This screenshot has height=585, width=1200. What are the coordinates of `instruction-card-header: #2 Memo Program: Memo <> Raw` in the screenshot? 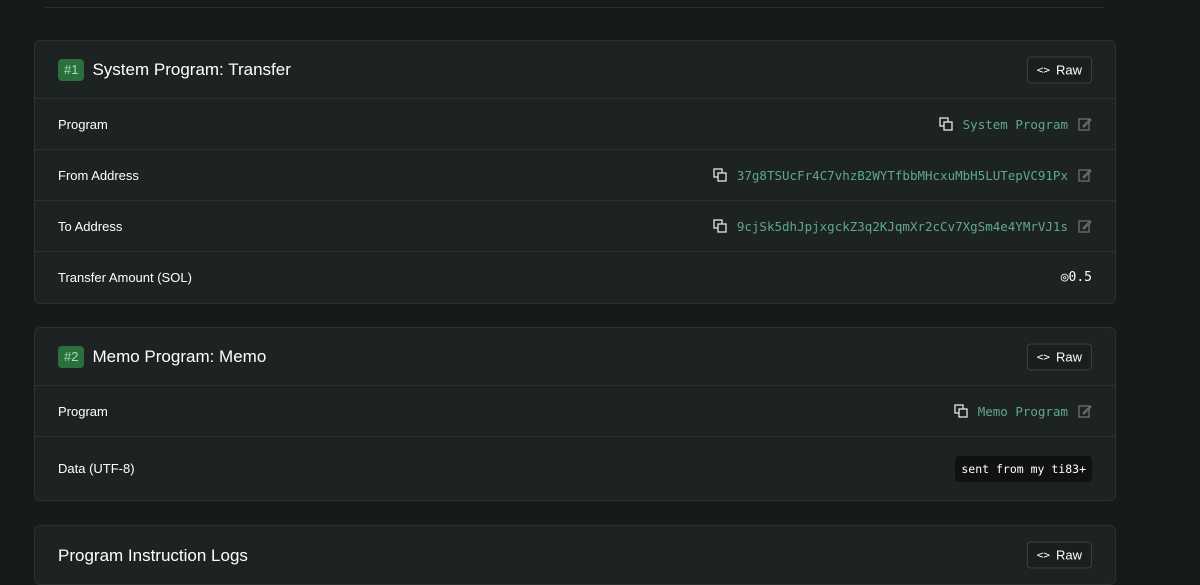 It's located at (575, 357).